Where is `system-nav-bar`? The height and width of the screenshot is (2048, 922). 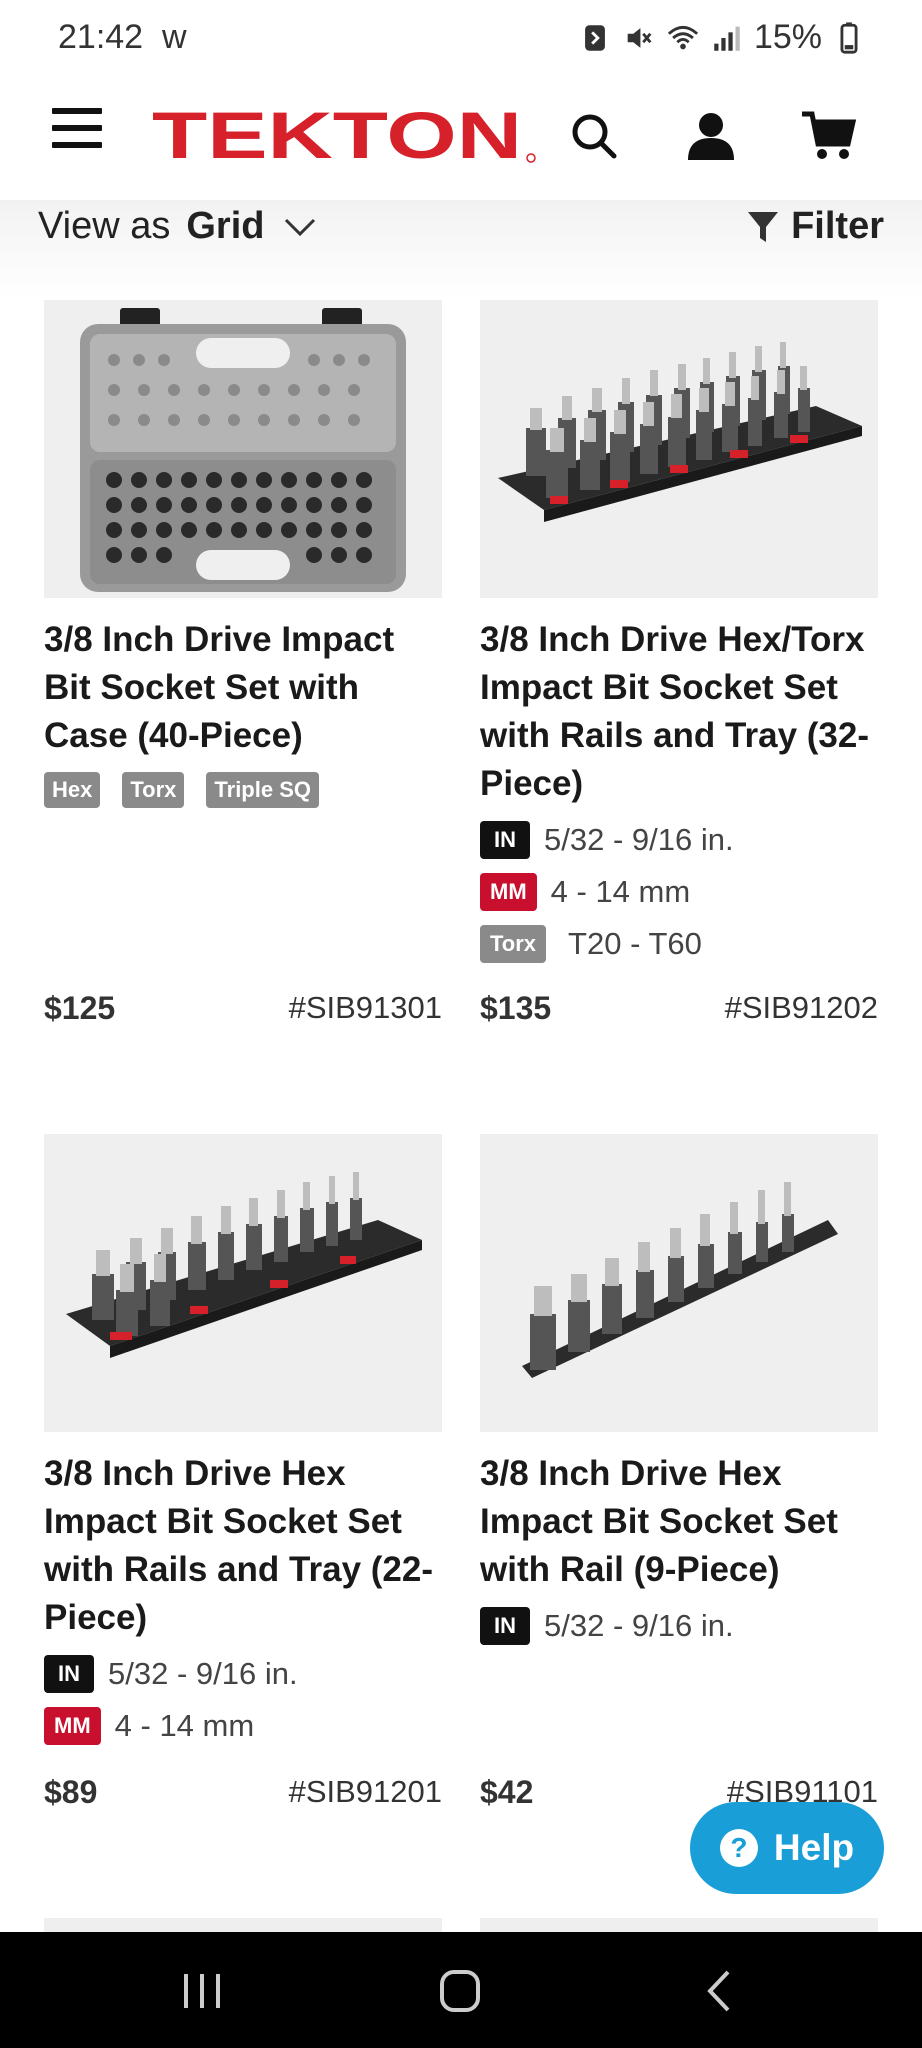 system-nav-bar is located at coordinates (461, 1990).